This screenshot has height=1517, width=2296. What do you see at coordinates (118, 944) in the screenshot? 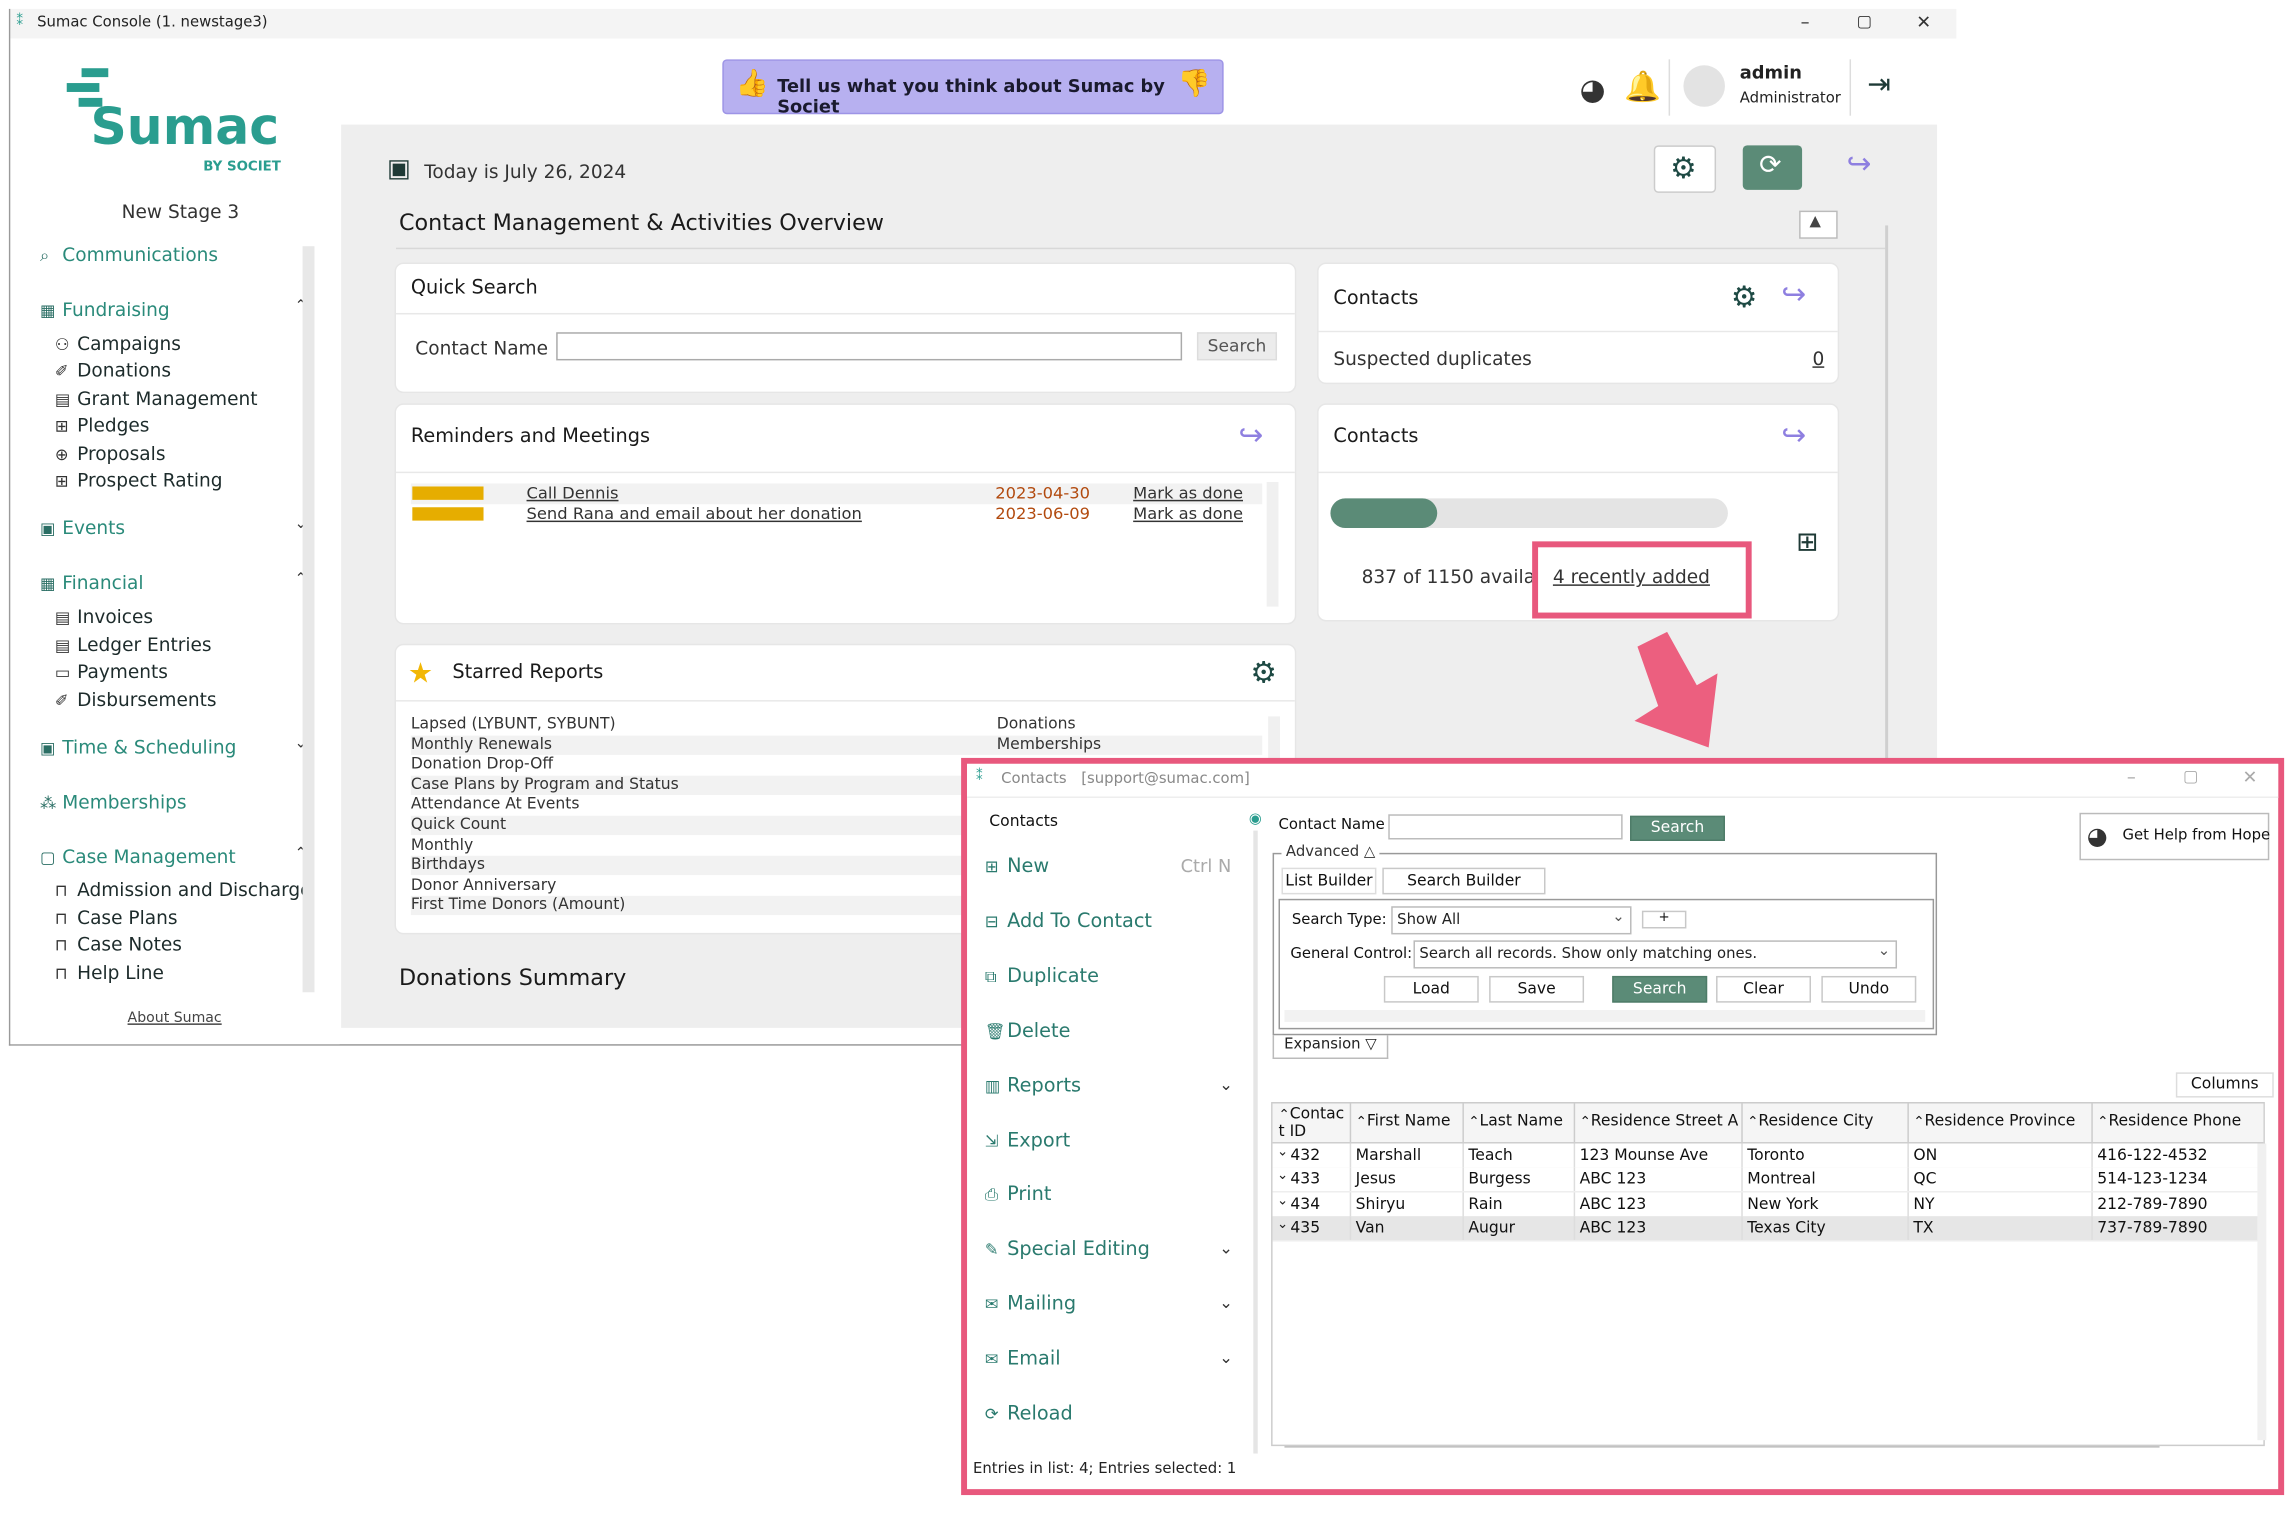
I see `nav-case-notes: ⊓ Case Notes` at bounding box center [118, 944].